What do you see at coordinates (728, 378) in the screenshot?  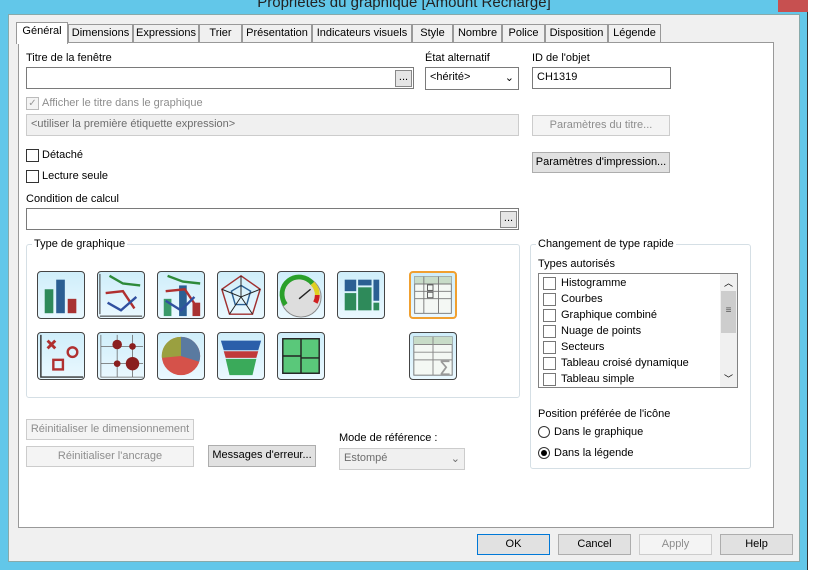 I see `chevron-down-icon: ﹀` at bounding box center [728, 378].